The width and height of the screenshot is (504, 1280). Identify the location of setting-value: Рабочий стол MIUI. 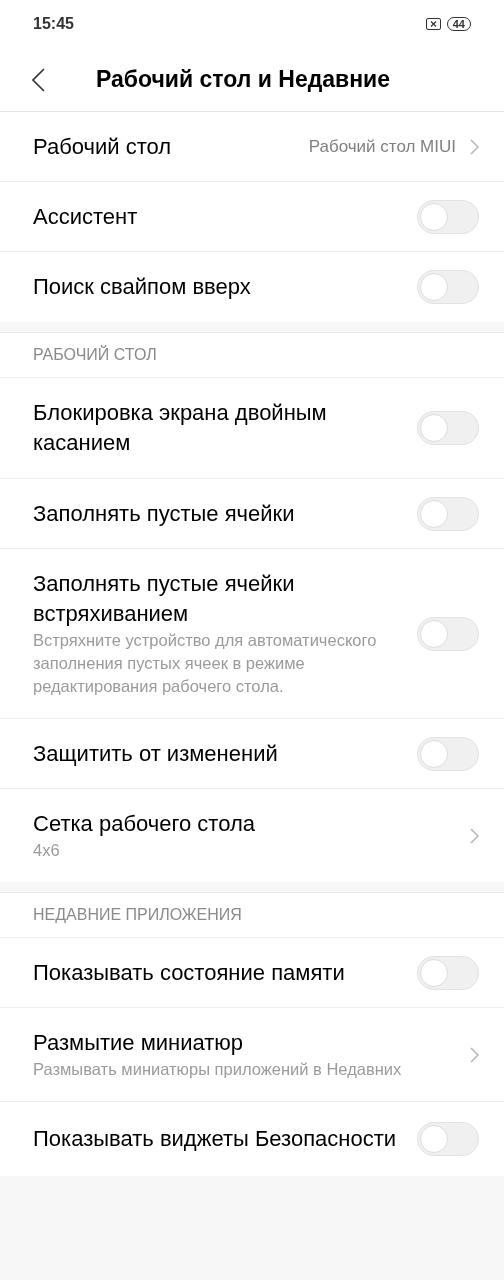
(382, 146).